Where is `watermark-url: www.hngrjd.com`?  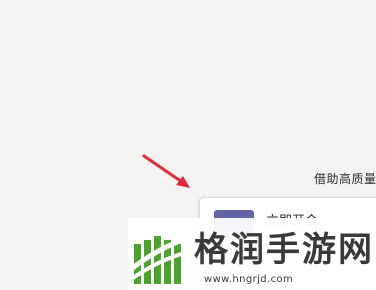 watermark-url: www.hngrjd.com is located at coordinates (249, 279).